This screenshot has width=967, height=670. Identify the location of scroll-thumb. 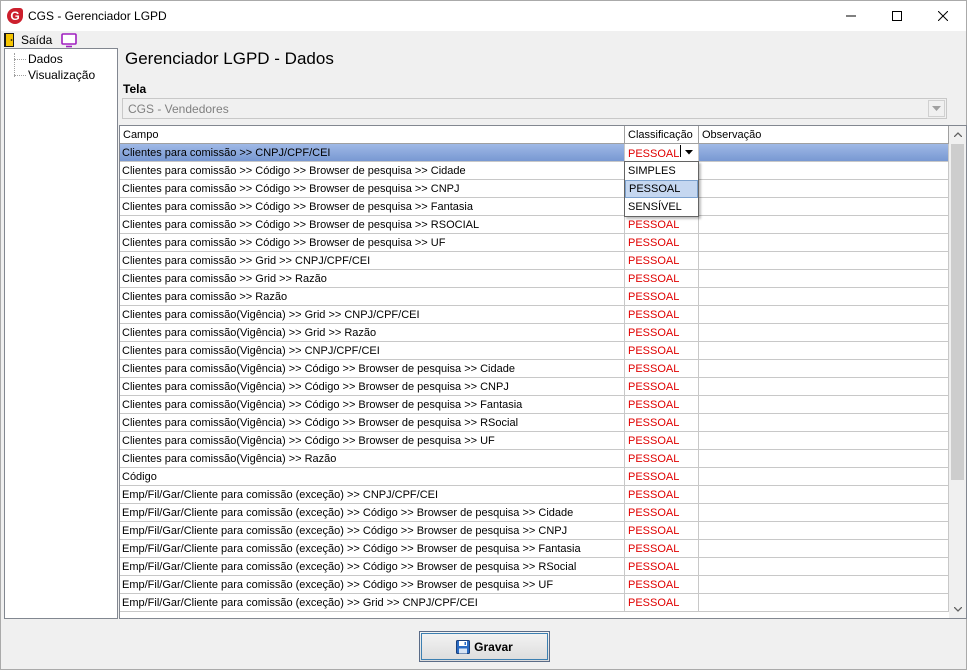
(957, 312).